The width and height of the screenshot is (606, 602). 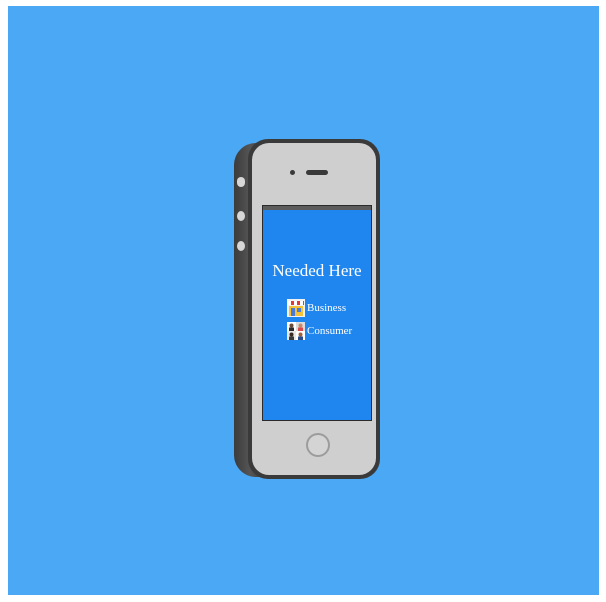 I want to click on phone-screen: Needed Here Business Consumer, so click(x=317, y=313).